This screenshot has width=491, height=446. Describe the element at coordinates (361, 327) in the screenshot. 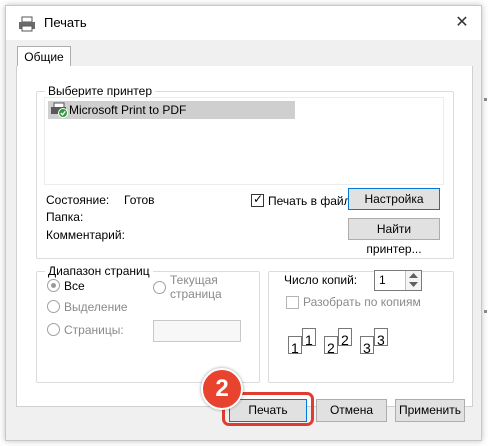

I see `copies-group` at that location.